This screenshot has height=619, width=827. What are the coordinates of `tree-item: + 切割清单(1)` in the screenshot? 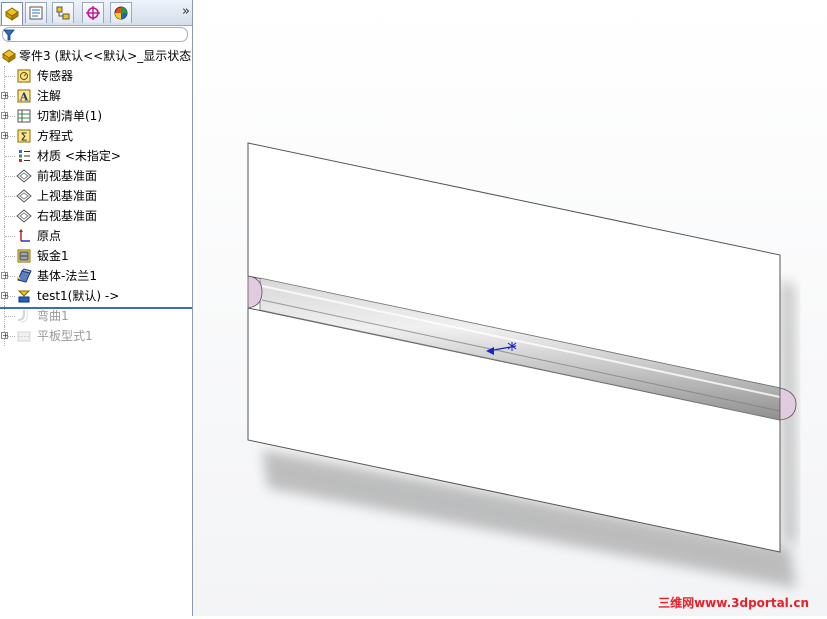 It's located at (96, 116).